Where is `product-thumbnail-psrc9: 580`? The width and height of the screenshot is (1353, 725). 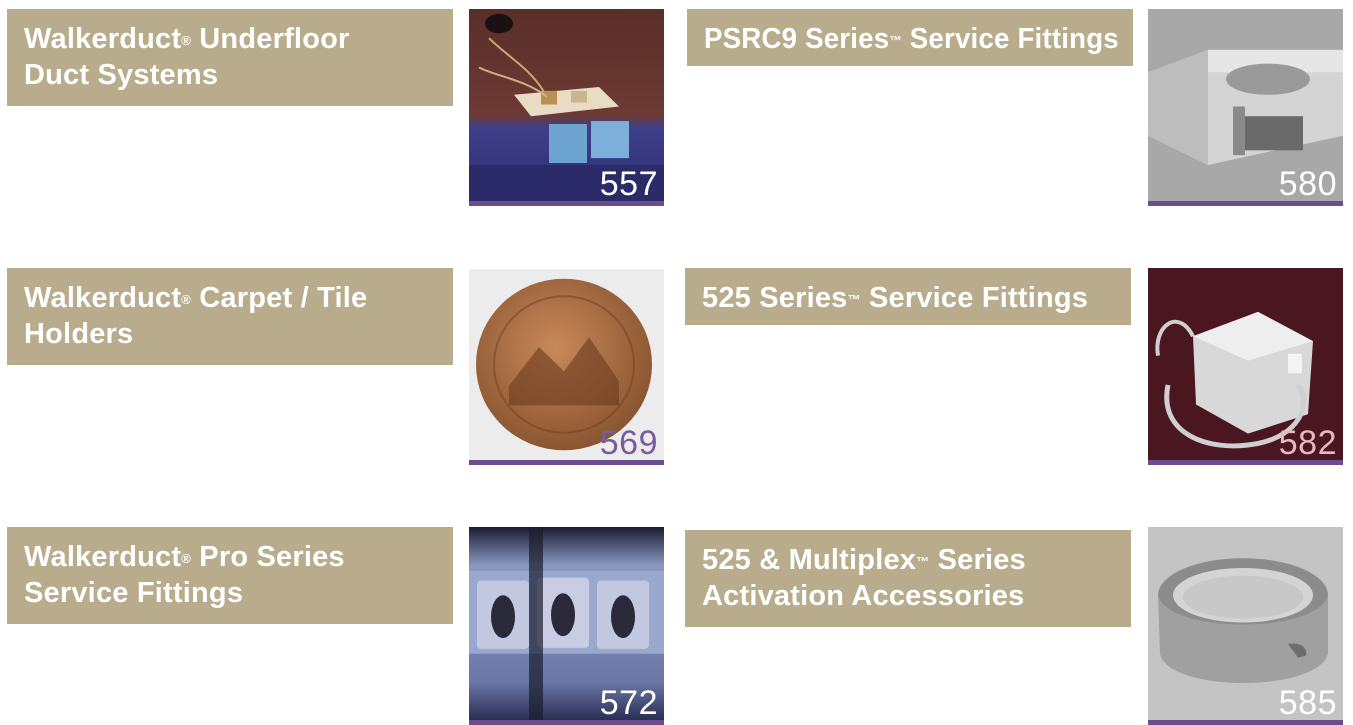 product-thumbnail-psrc9: 580 is located at coordinates (1245, 107).